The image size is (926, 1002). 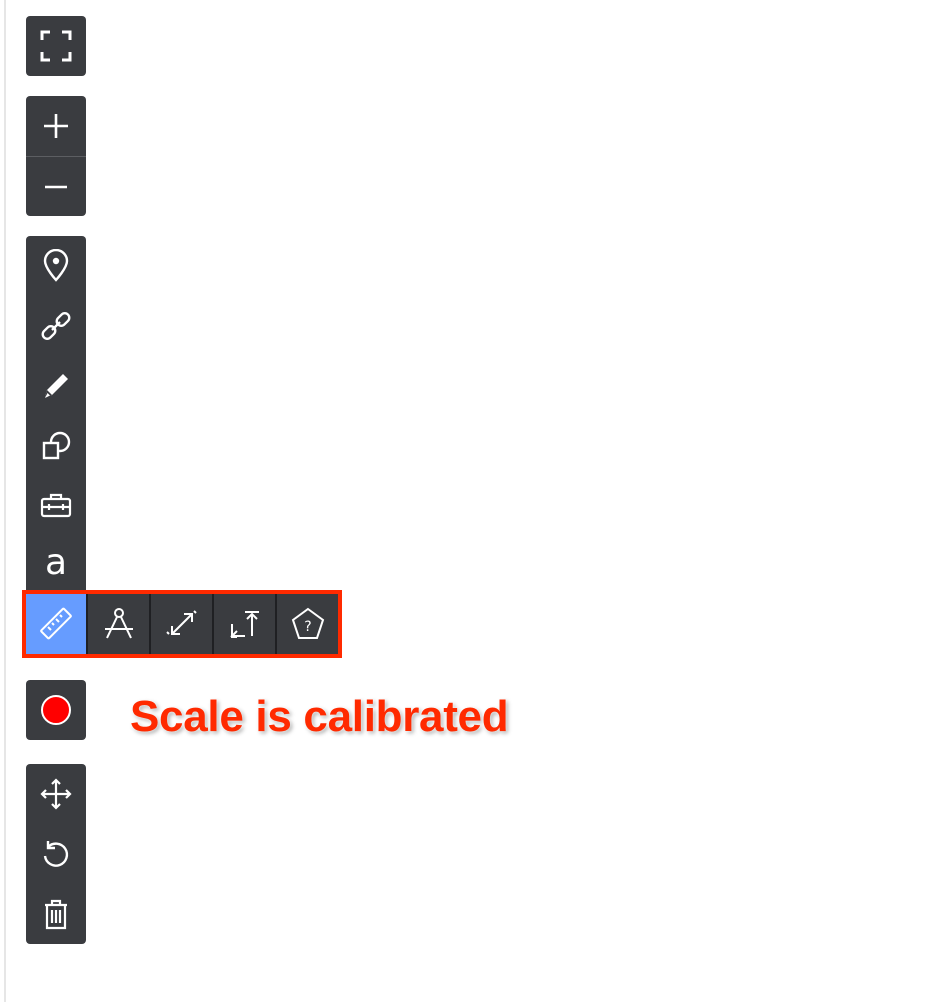 I want to click on record-dot-icon, so click(x=56, y=710).